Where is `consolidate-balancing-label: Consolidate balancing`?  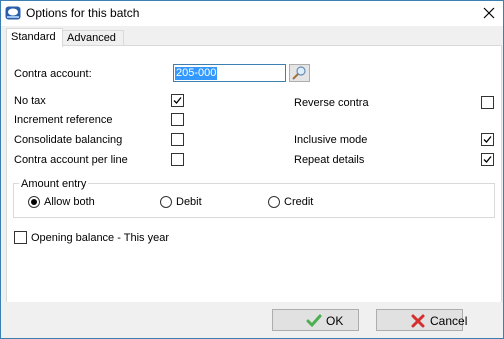
consolidate-balancing-label: Consolidate balancing is located at coordinates (68, 140).